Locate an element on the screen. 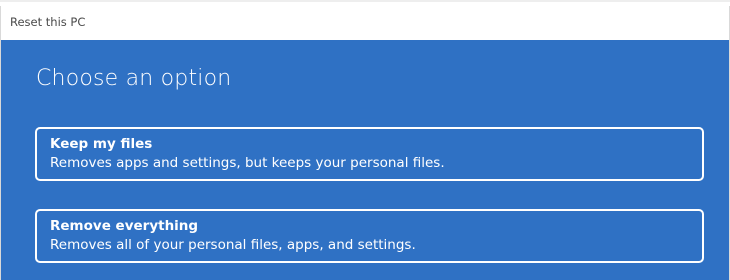  window-titlebar: Reset this PC is located at coordinates (365, 23).